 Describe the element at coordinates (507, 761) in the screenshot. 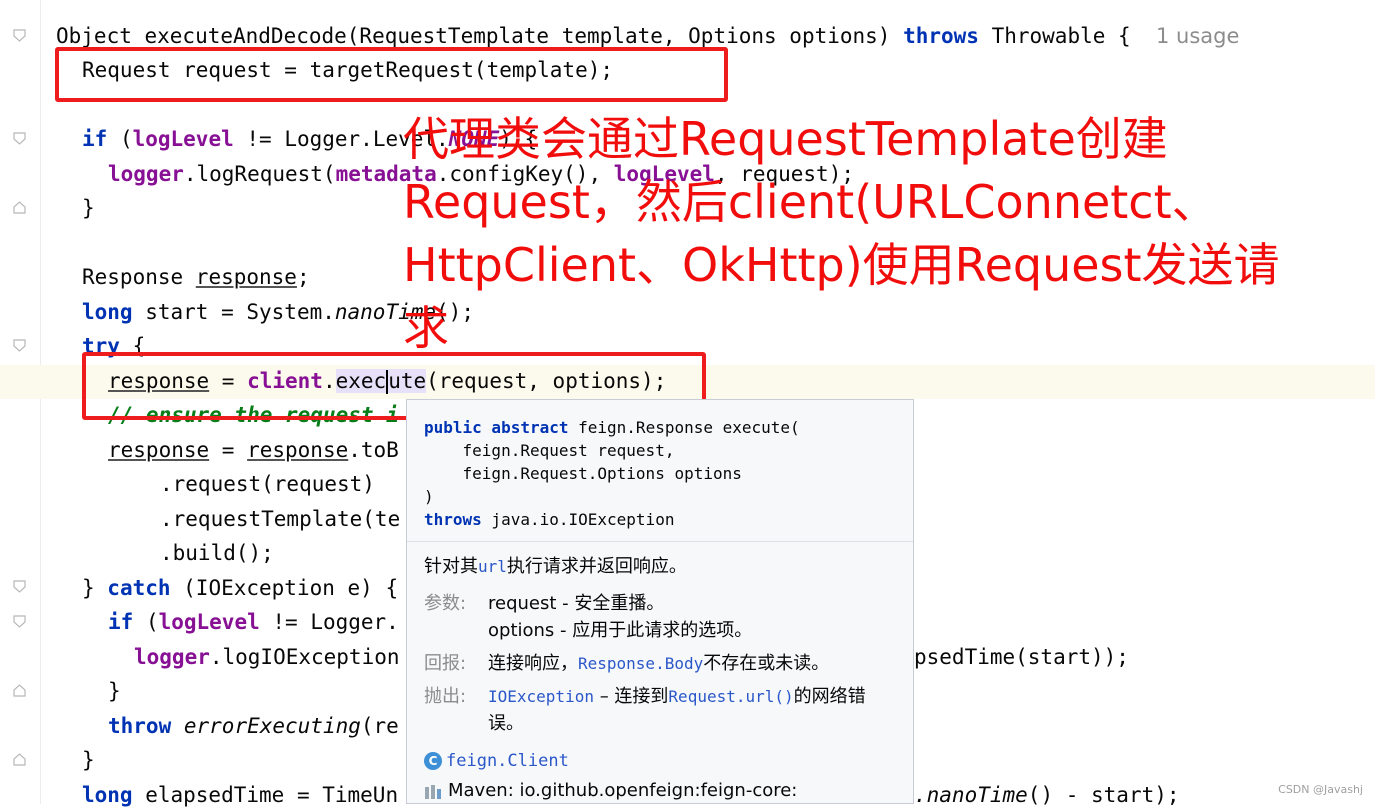

I see `class-link: feign.Client` at that location.